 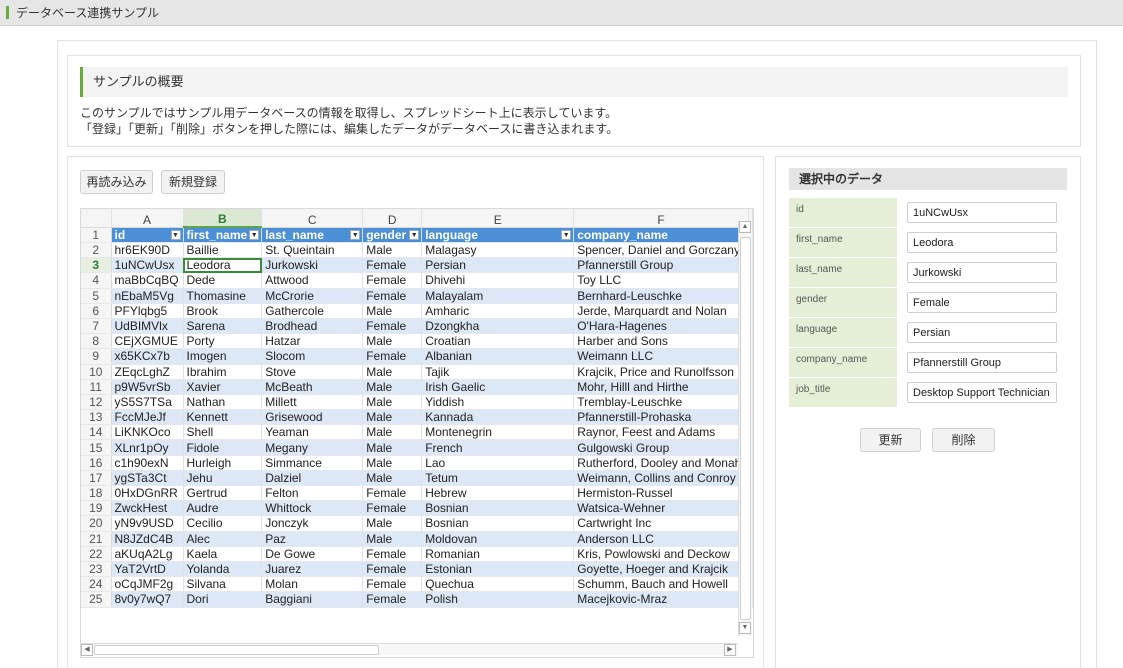 What do you see at coordinates (498, 280) in the screenshot?
I see `cell: Dhivehi` at bounding box center [498, 280].